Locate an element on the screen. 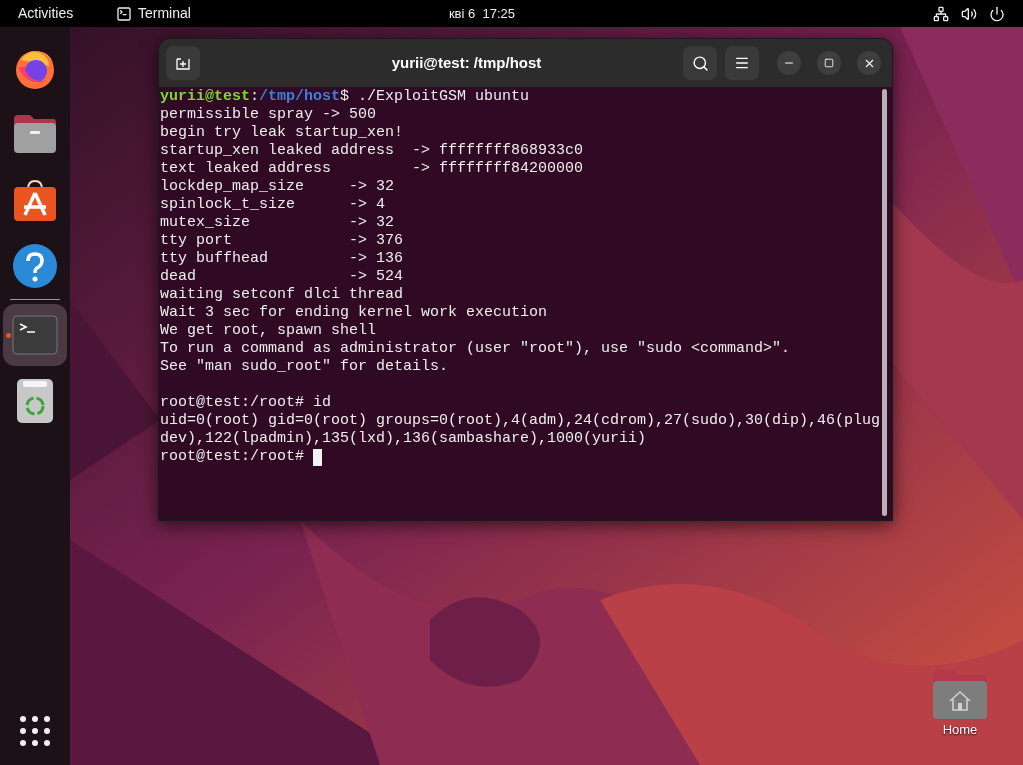  terminal-line: permissible spray -> 500 is located at coordinates (268, 115).